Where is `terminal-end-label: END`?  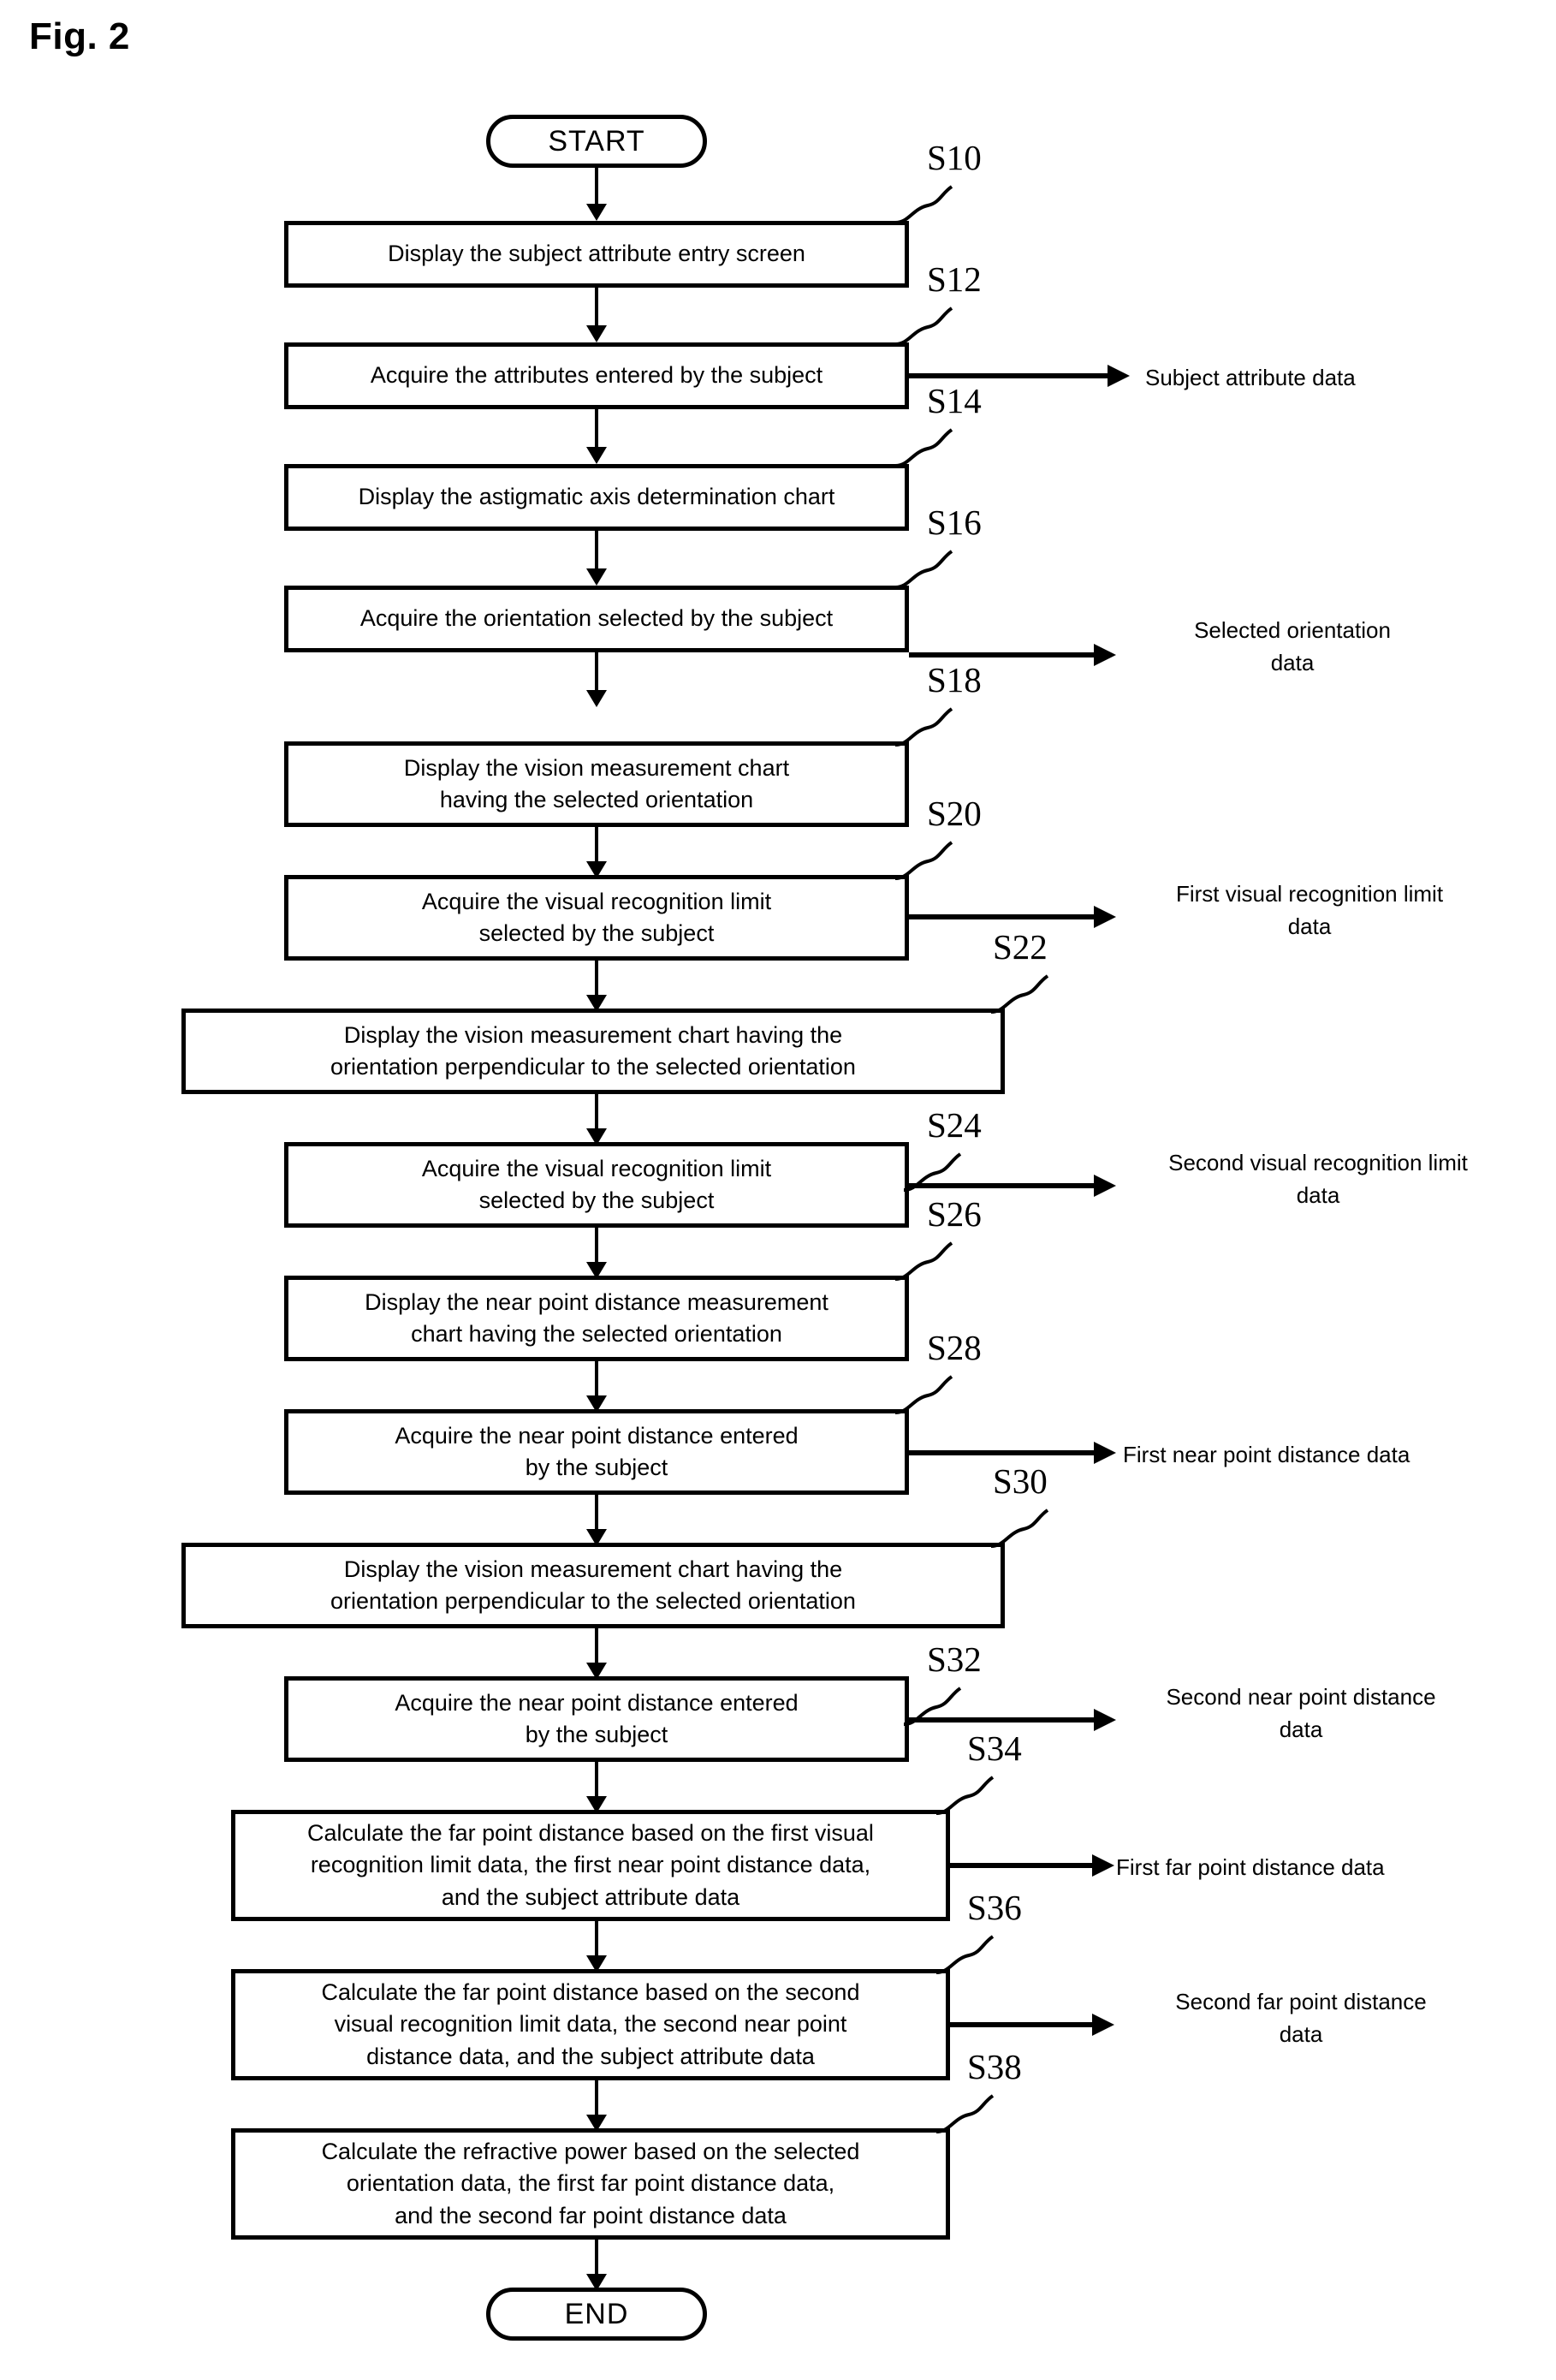
terminal-end-label: END is located at coordinates (596, 2313).